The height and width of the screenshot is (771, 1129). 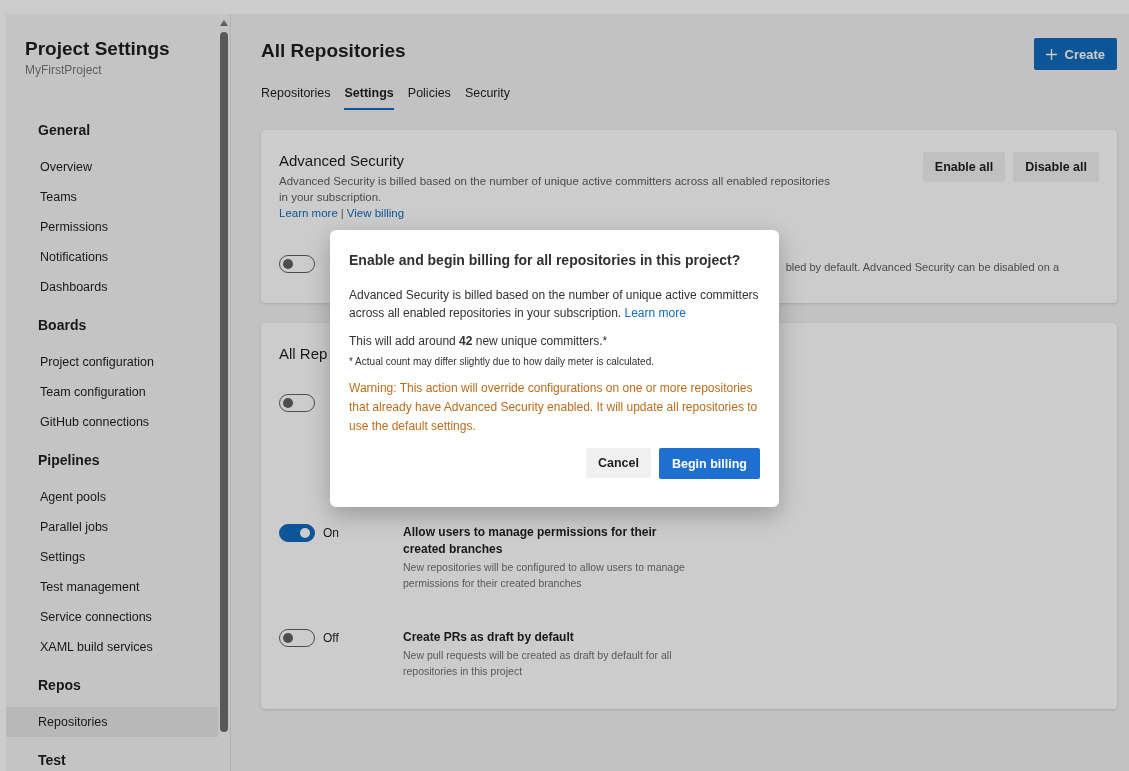 What do you see at coordinates (52, 760) in the screenshot?
I see `section-heading: Test` at bounding box center [52, 760].